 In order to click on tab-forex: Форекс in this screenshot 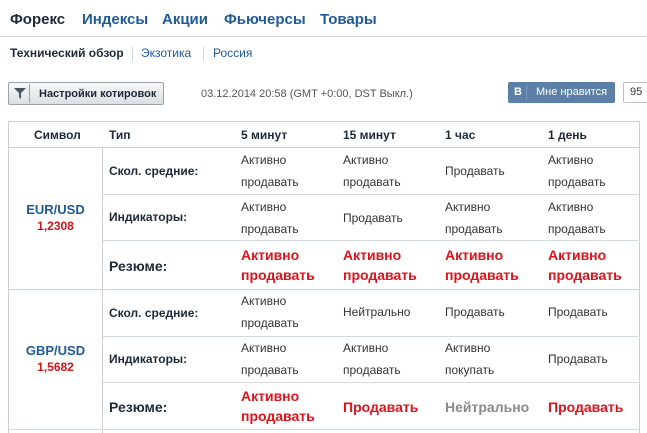, I will do `click(37, 19)`.